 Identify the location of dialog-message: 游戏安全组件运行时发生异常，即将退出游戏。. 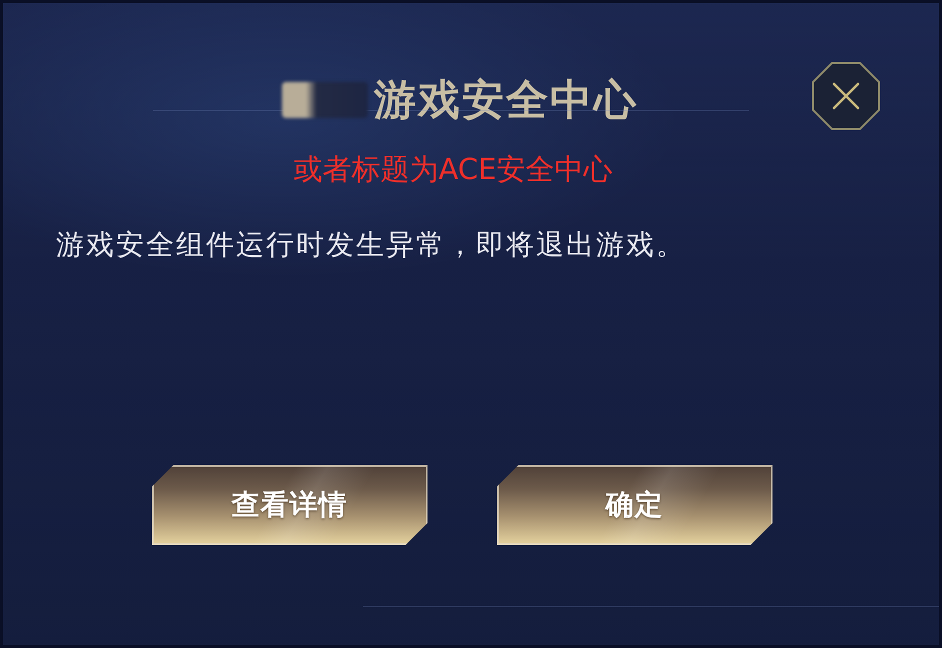
(371, 245).